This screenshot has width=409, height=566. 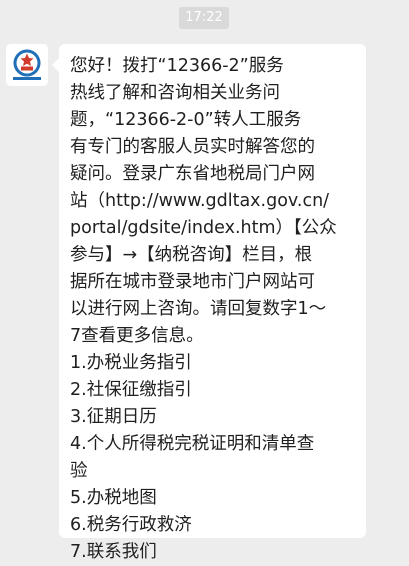 What do you see at coordinates (192, 457) in the screenshot?
I see `menu-option-4: 4.个人所得税完税证明和清单查 验` at bounding box center [192, 457].